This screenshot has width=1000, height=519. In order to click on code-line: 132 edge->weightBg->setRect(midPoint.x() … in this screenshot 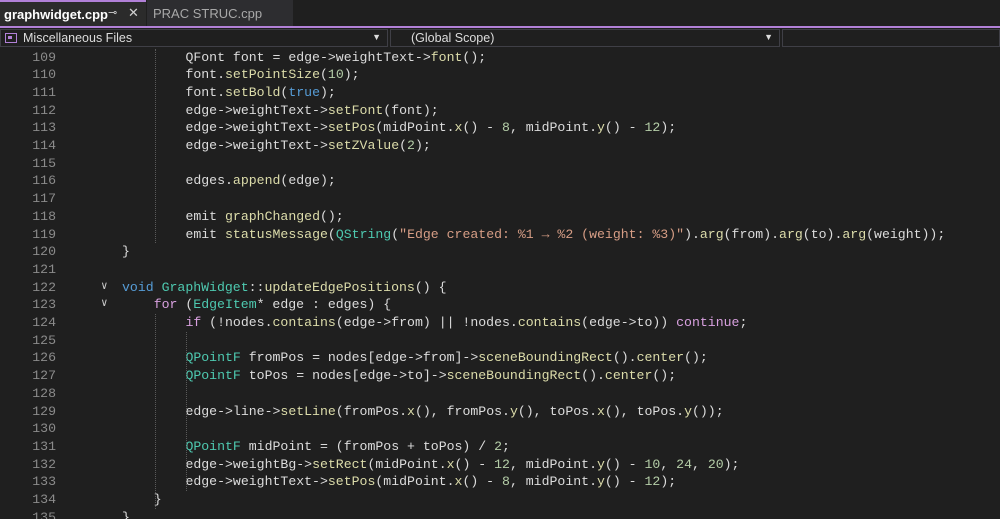, I will do `click(500, 465)`.